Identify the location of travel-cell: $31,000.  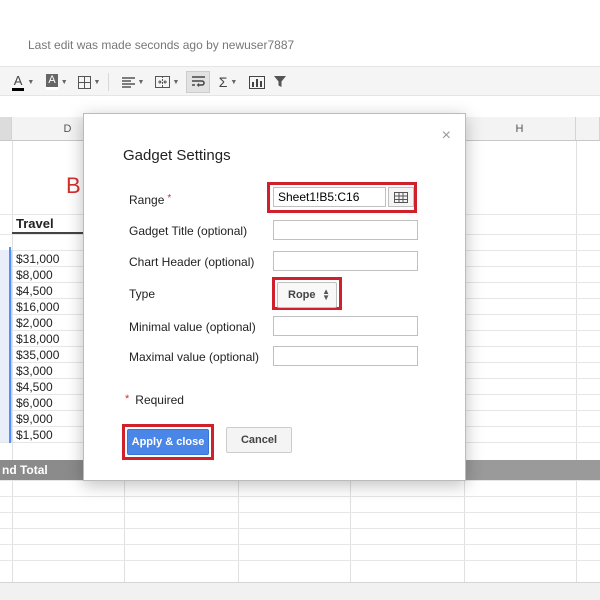
(48, 259).